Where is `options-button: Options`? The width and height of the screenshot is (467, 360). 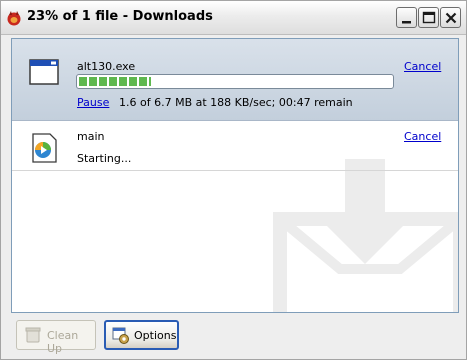 options-button: Options is located at coordinates (141, 335).